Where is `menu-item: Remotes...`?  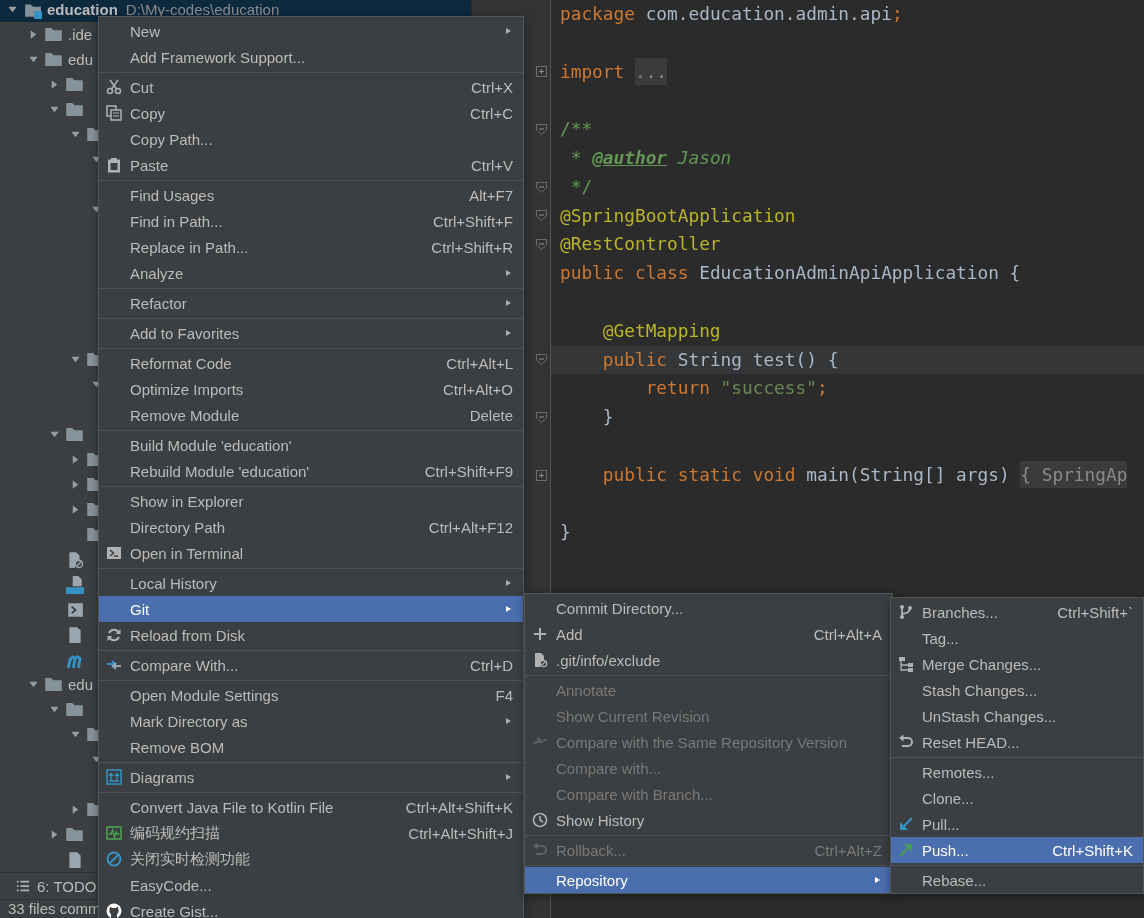
menu-item: Remotes... is located at coordinates (1017, 772).